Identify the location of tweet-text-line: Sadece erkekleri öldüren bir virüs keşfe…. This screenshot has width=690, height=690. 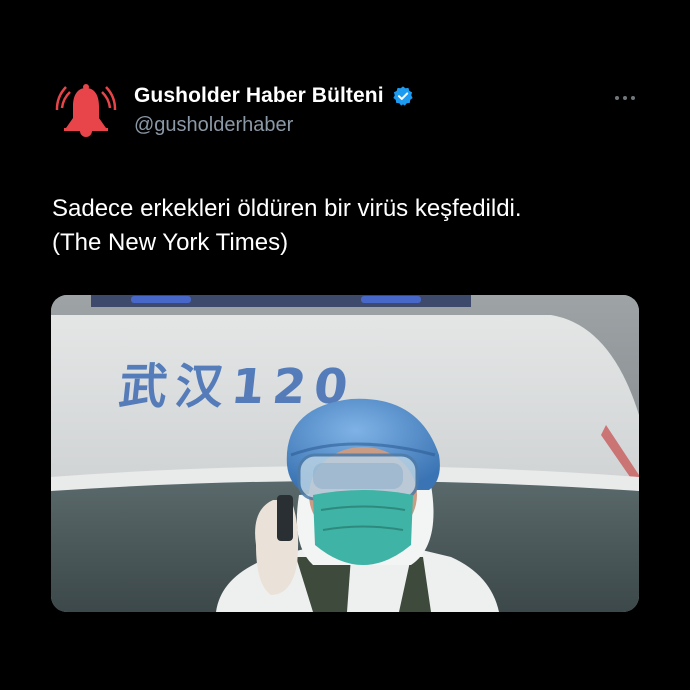
(287, 208).